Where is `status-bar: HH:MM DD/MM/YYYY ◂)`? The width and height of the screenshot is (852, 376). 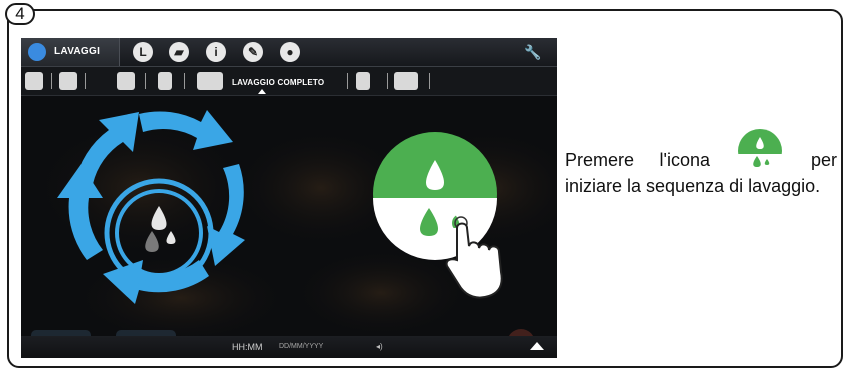
status-bar: HH:MM DD/MM/YYYY ◂) is located at coordinates (289, 347).